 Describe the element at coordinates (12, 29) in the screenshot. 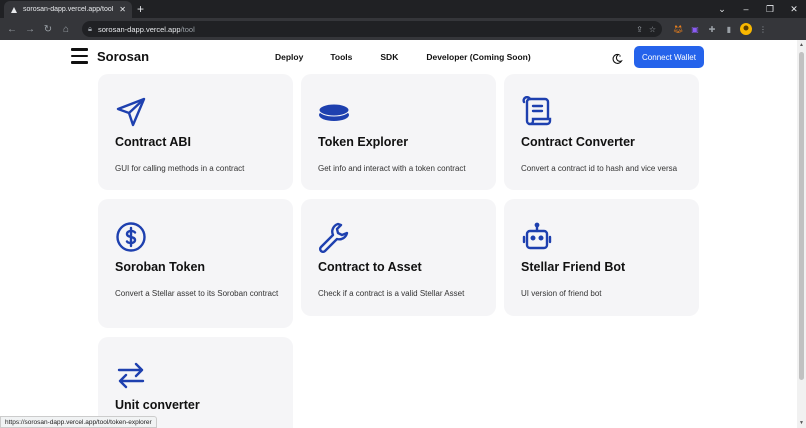

I see `back-icon: ←` at that location.